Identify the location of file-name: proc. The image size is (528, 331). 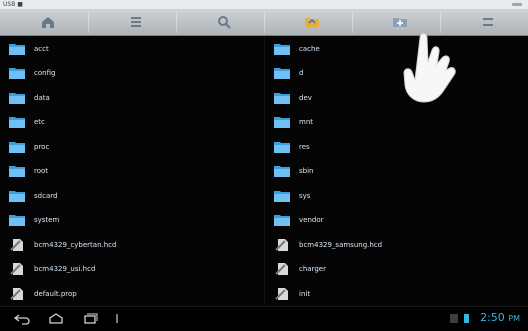
(42, 146).